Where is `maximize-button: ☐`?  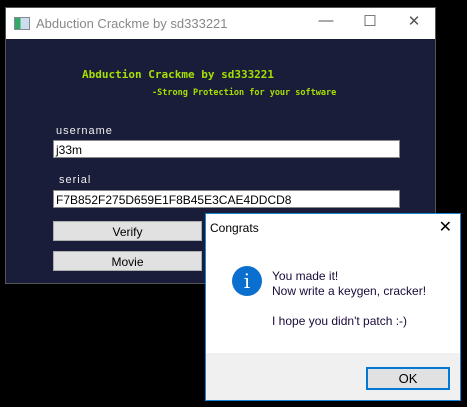
maximize-button: ☐ is located at coordinates (370, 21).